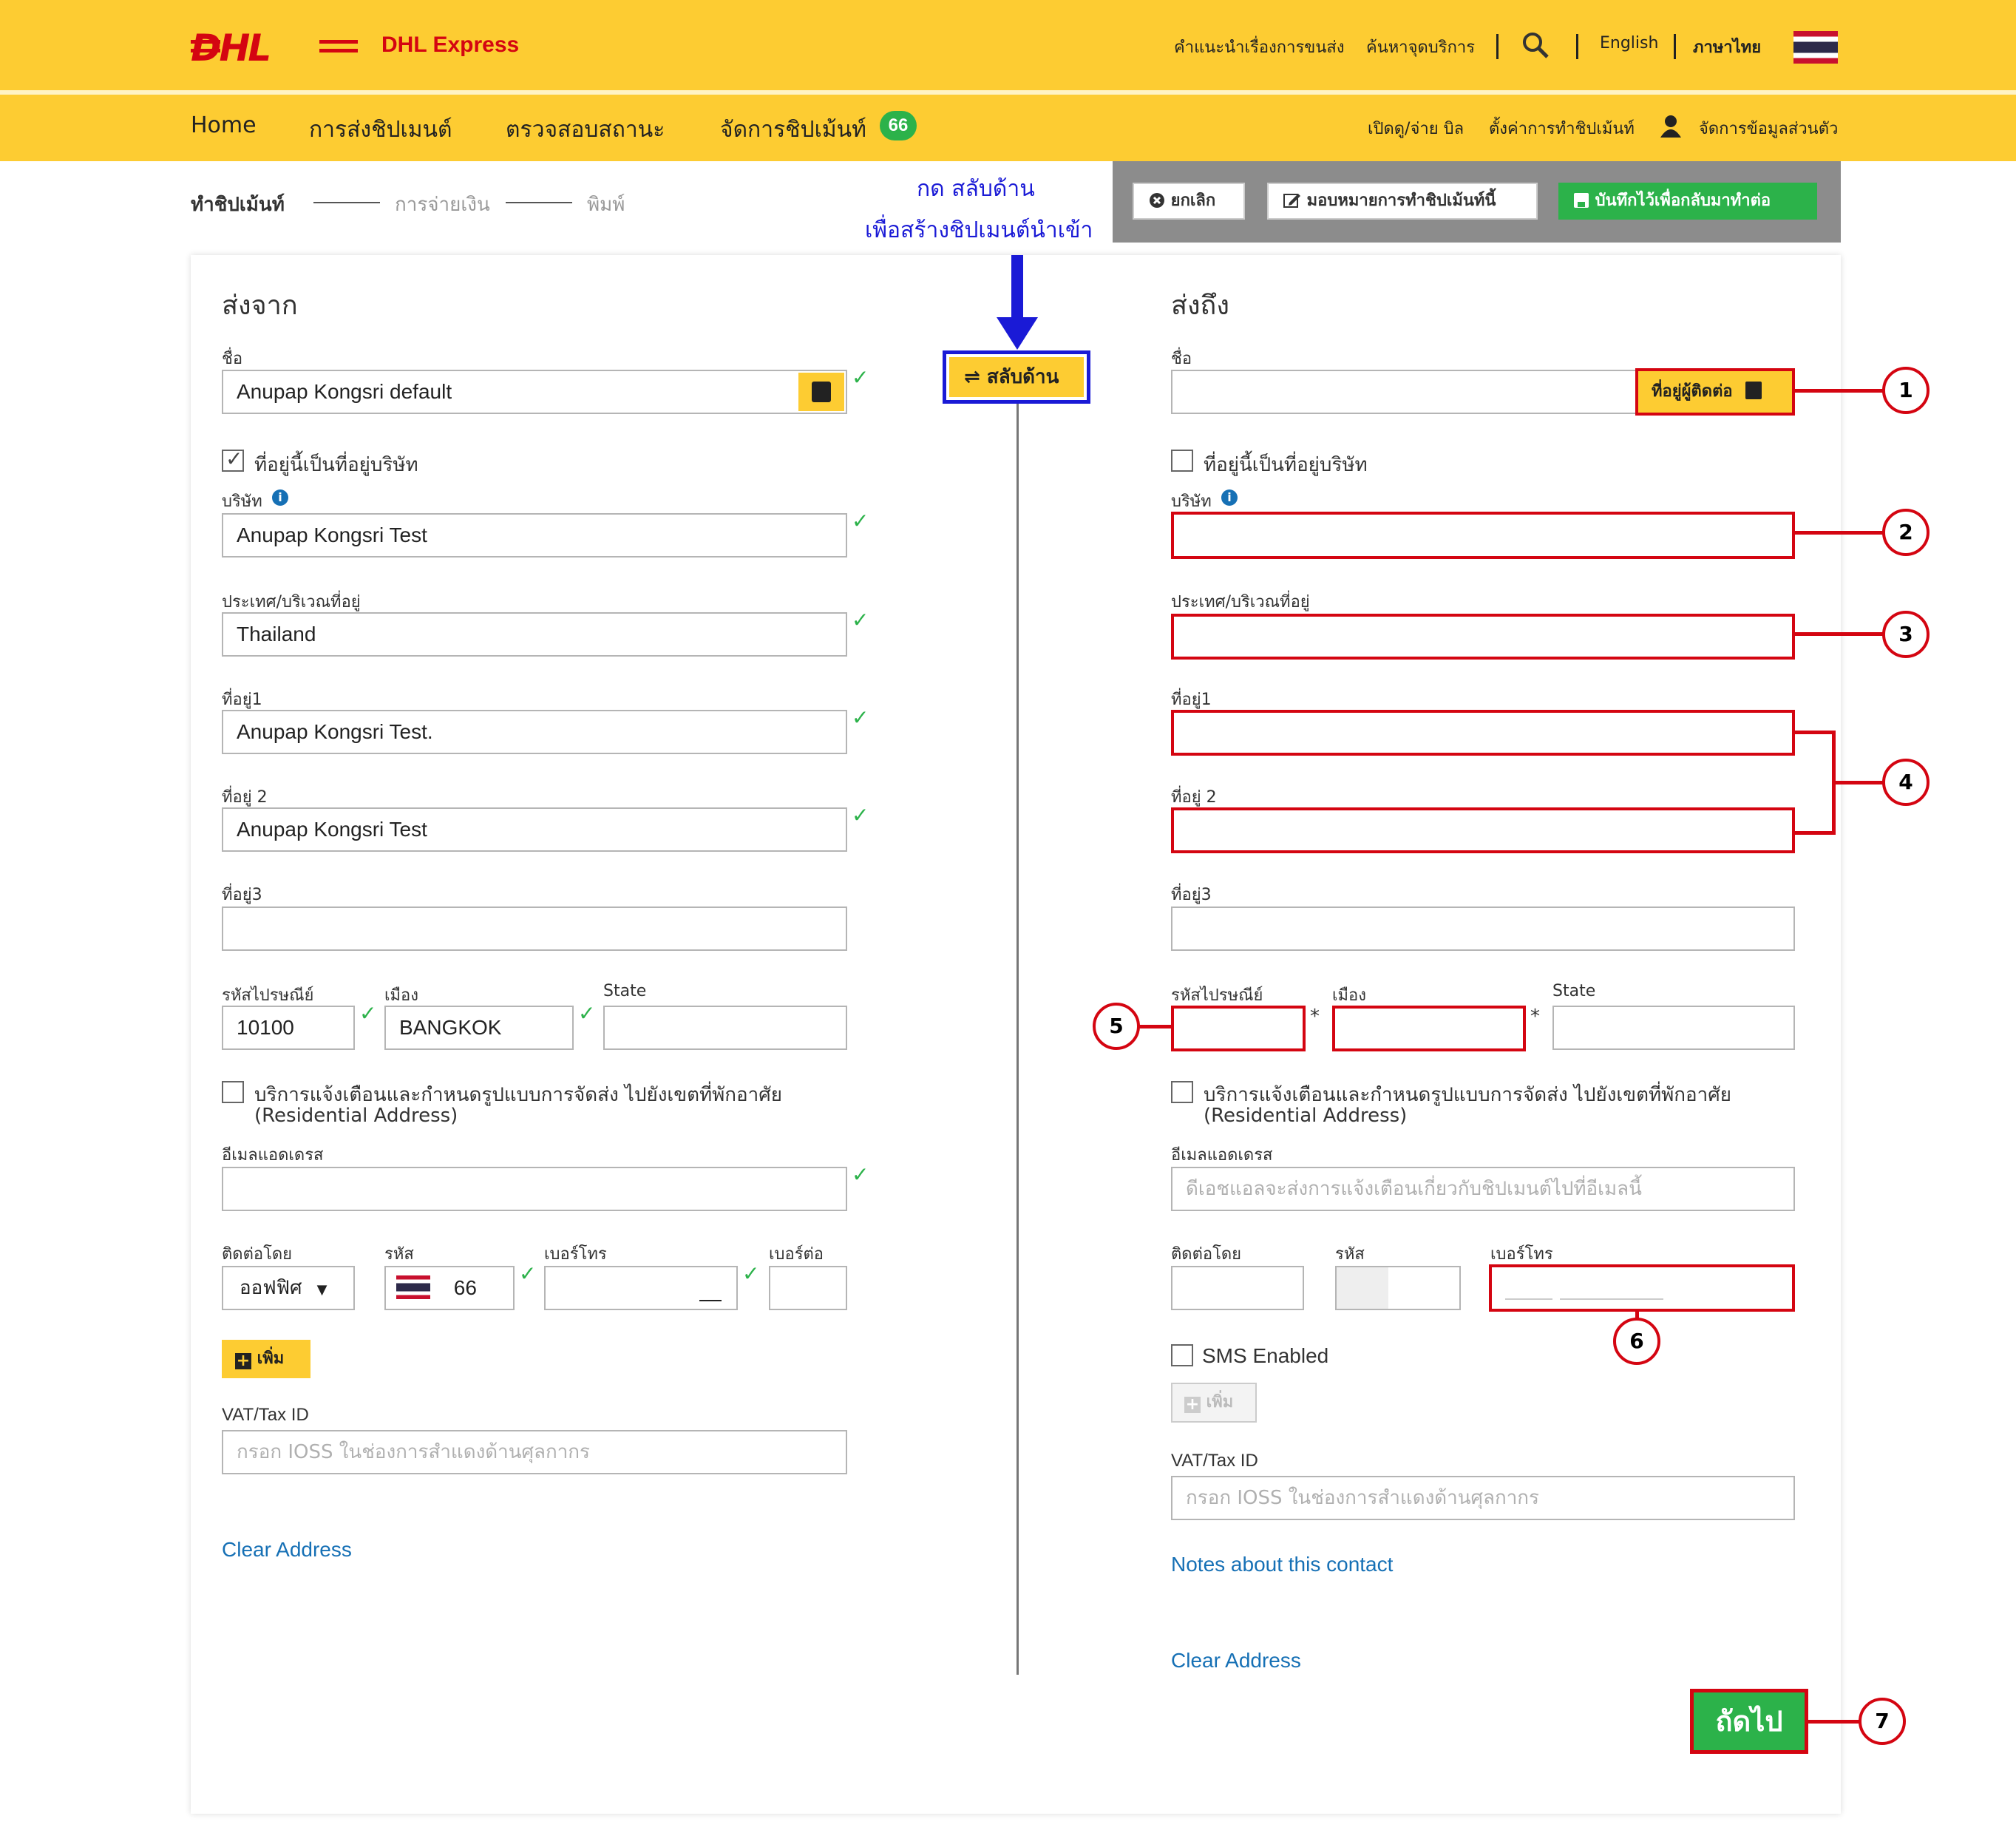 This screenshot has width=2016, height=1830. What do you see at coordinates (1483, 1498) in the screenshot?
I see `to-vat-input: กรอก IOSS ในช่องการสำแดงด้านศุลกากร` at bounding box center [1483, 1498].